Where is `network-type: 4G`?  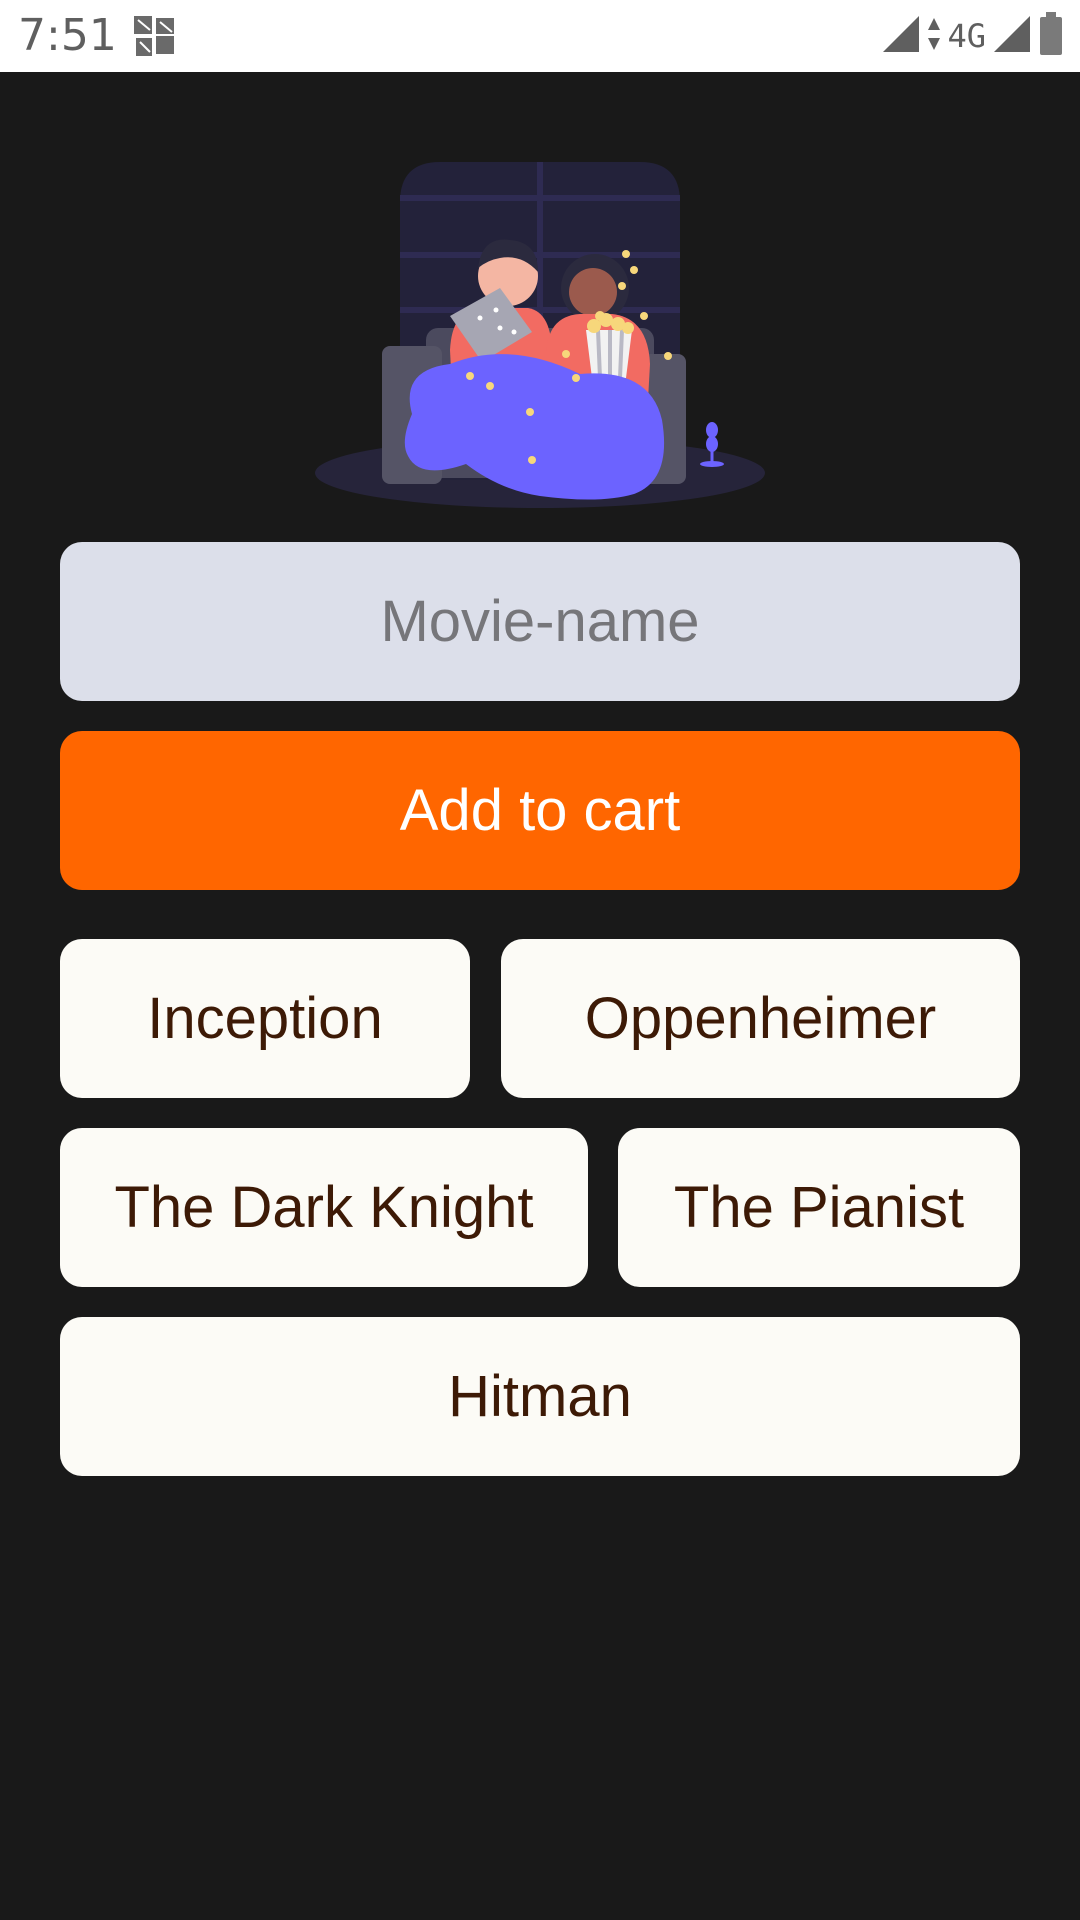 network-type: 4G is located at coordinates (966, 36).